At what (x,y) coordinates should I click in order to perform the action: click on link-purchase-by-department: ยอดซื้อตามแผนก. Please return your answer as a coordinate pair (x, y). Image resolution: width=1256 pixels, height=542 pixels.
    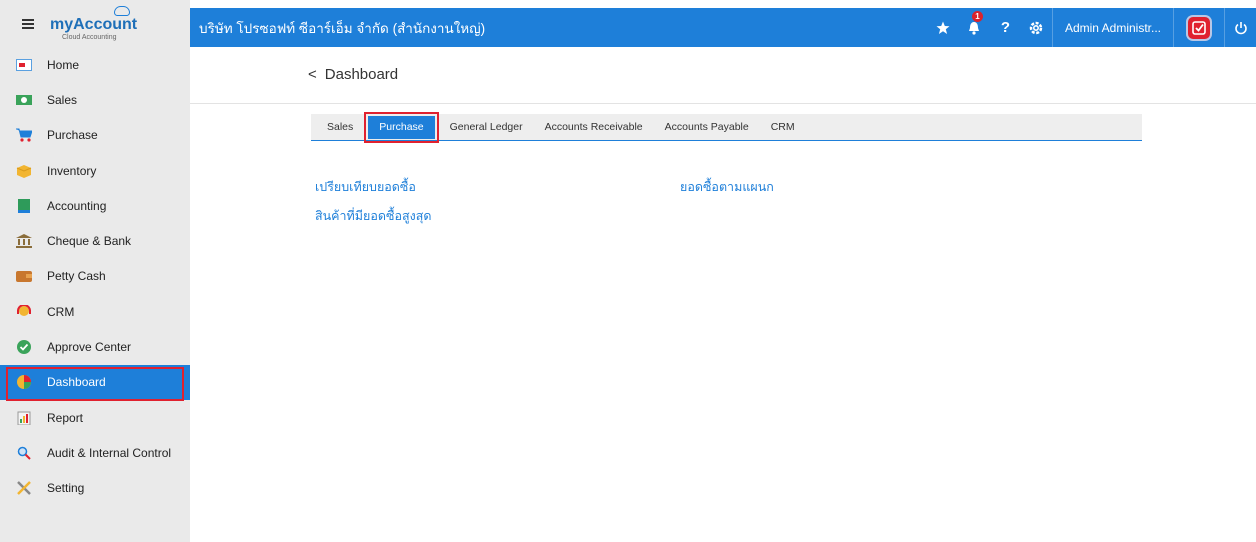
    Looking at the image, I should click on (727, 187).